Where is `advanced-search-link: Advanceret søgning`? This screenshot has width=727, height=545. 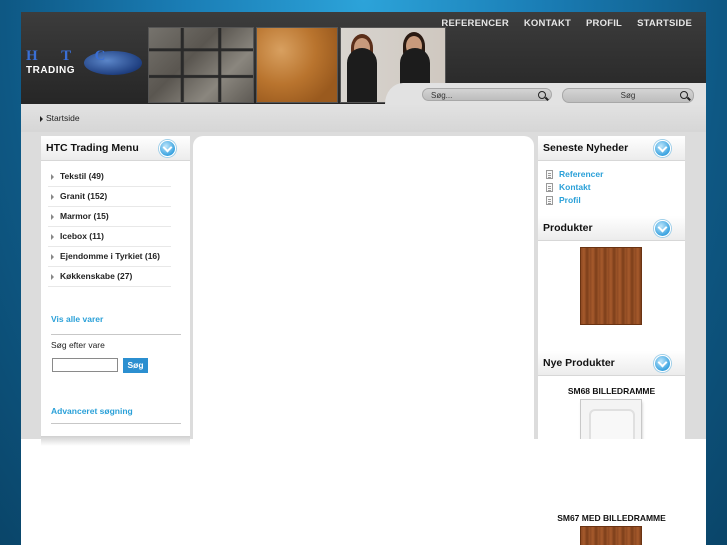 advanced-search-link: Advanceret søgning is located at coordinates (92, 411).